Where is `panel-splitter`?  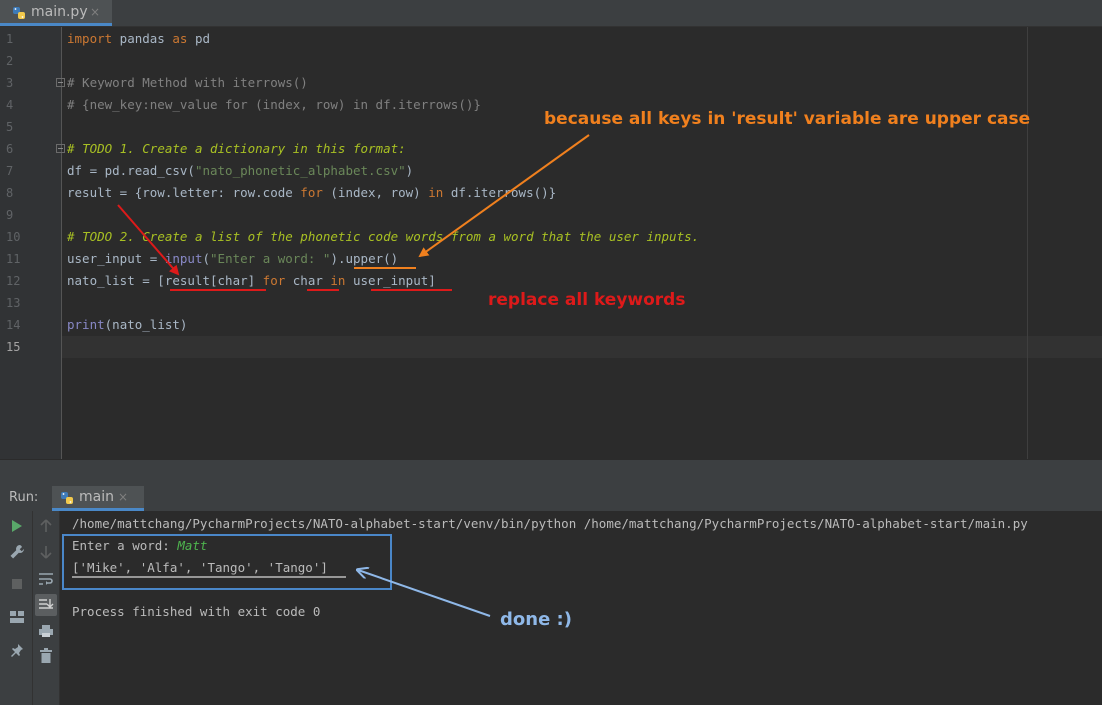 panel-splitter is located at coordinates (551, 473).